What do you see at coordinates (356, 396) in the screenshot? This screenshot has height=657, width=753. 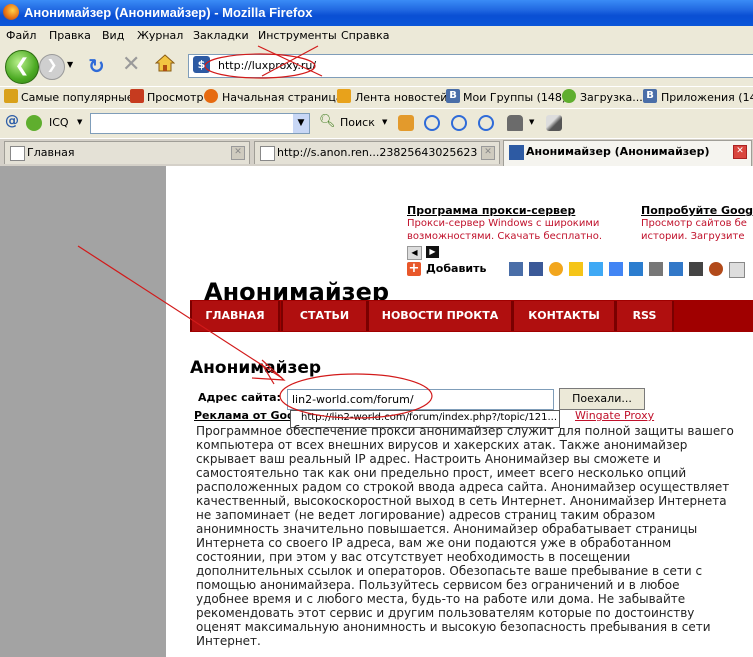 I see `annotation-circle-address` at bounding box center [356, 396].